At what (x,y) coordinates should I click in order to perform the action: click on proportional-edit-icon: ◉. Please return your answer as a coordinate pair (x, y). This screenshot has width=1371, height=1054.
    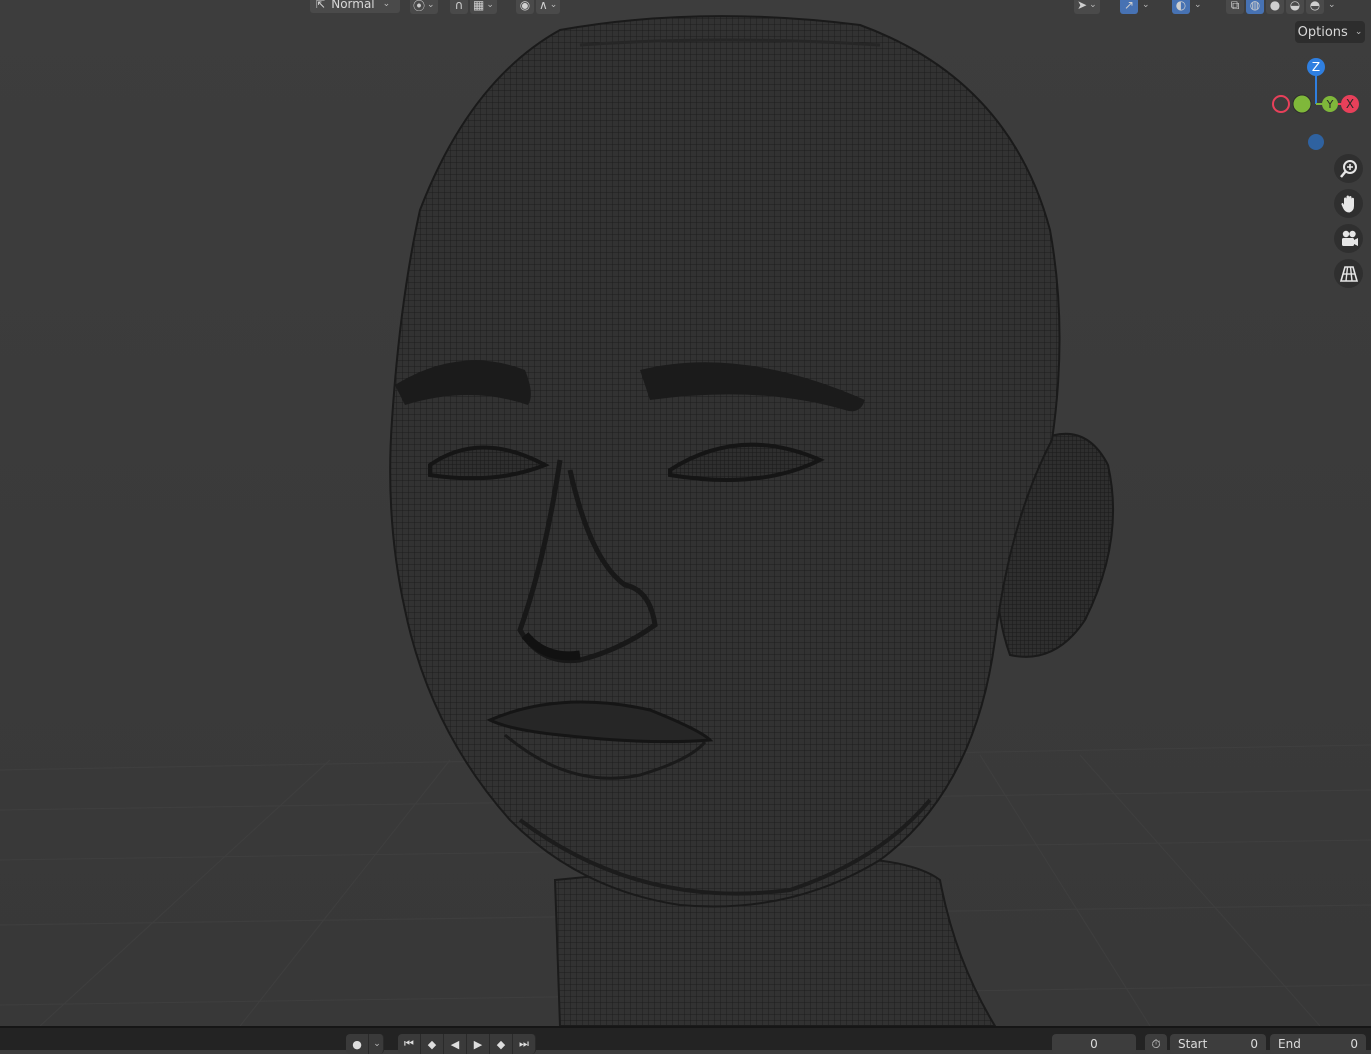
    Looking at the image, I should click on (525, 6).